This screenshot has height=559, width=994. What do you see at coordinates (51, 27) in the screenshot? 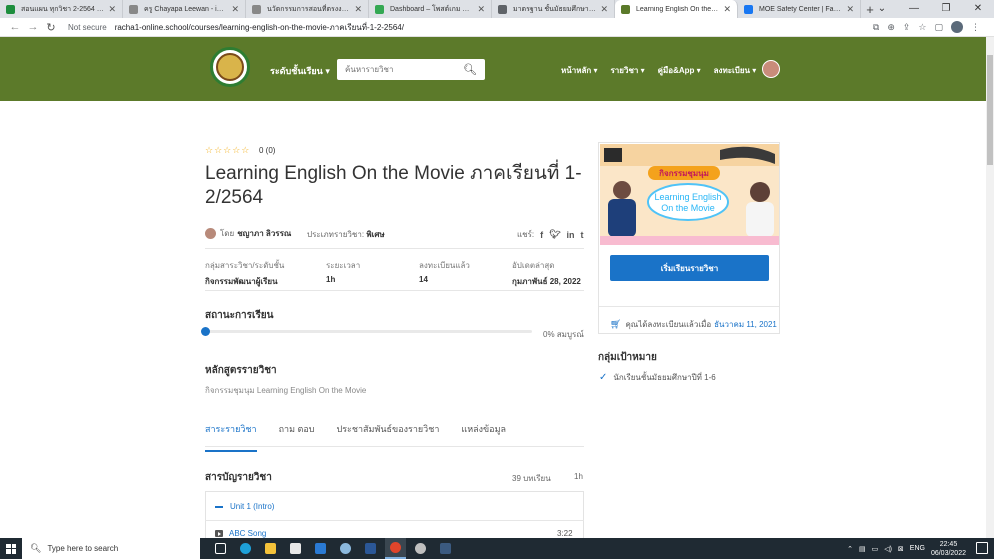
I see `reload-icon: ↻` at bounding box center [51, 27].